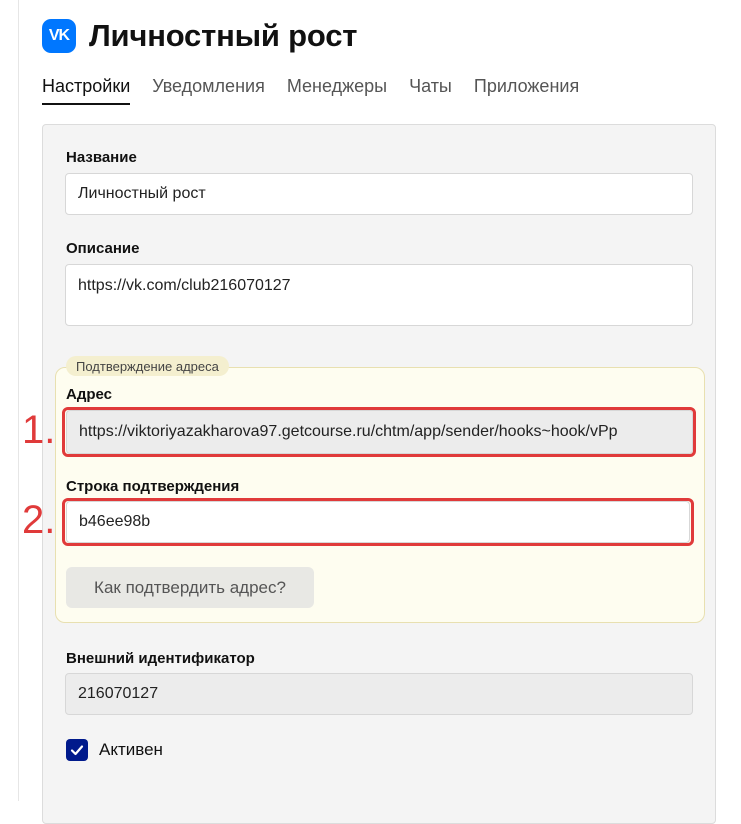  Describe the element at coordinates (526, 90) in the screenshot. I see `tab-apps: Приложения` at that location.